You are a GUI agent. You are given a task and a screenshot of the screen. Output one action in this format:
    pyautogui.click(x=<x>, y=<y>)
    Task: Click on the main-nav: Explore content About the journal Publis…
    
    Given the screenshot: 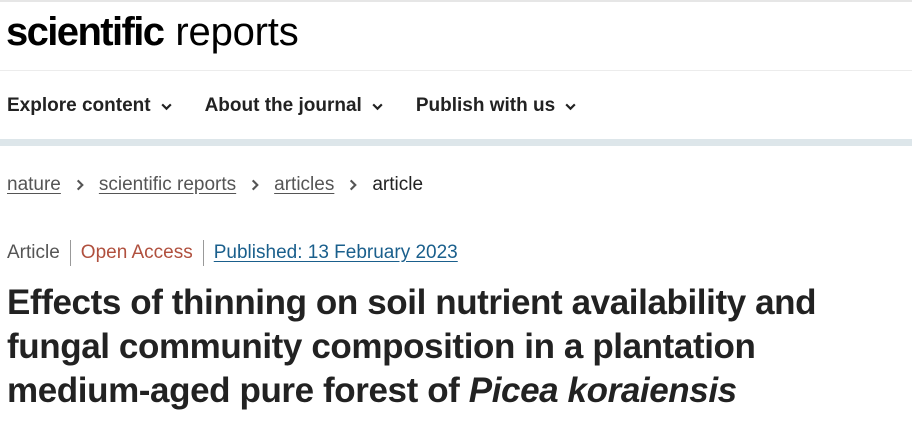 What is the action you would take?
    pyautogui.click(x=308, y=106)
    